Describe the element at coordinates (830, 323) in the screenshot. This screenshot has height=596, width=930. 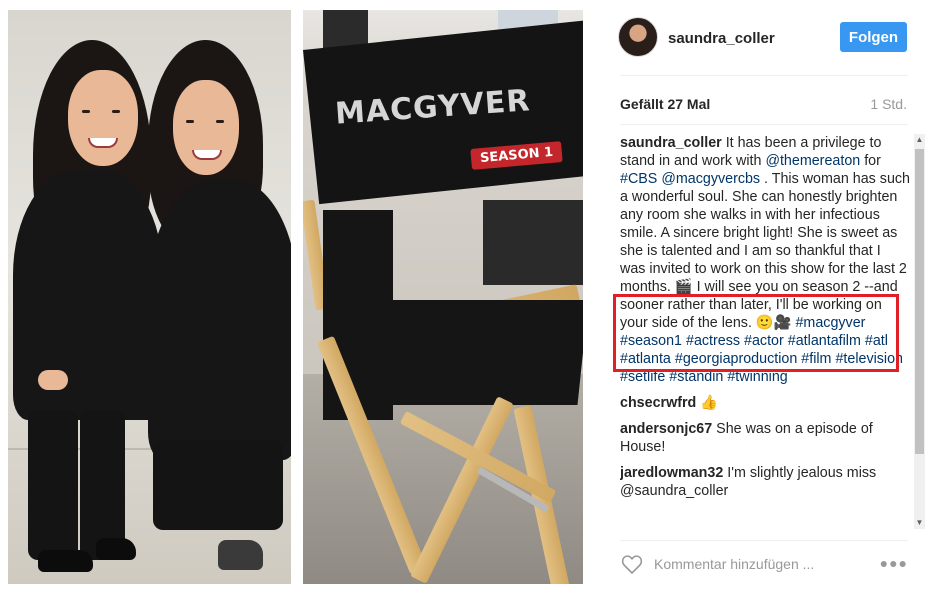
I see `hashtag-link: #macgyver` at that location.